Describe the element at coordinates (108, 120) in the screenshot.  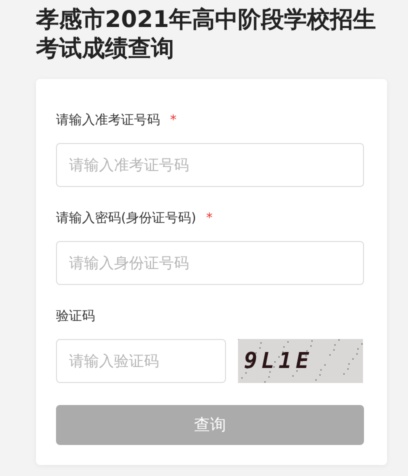
I see `field-label: 请输入准考证号码` at that location.